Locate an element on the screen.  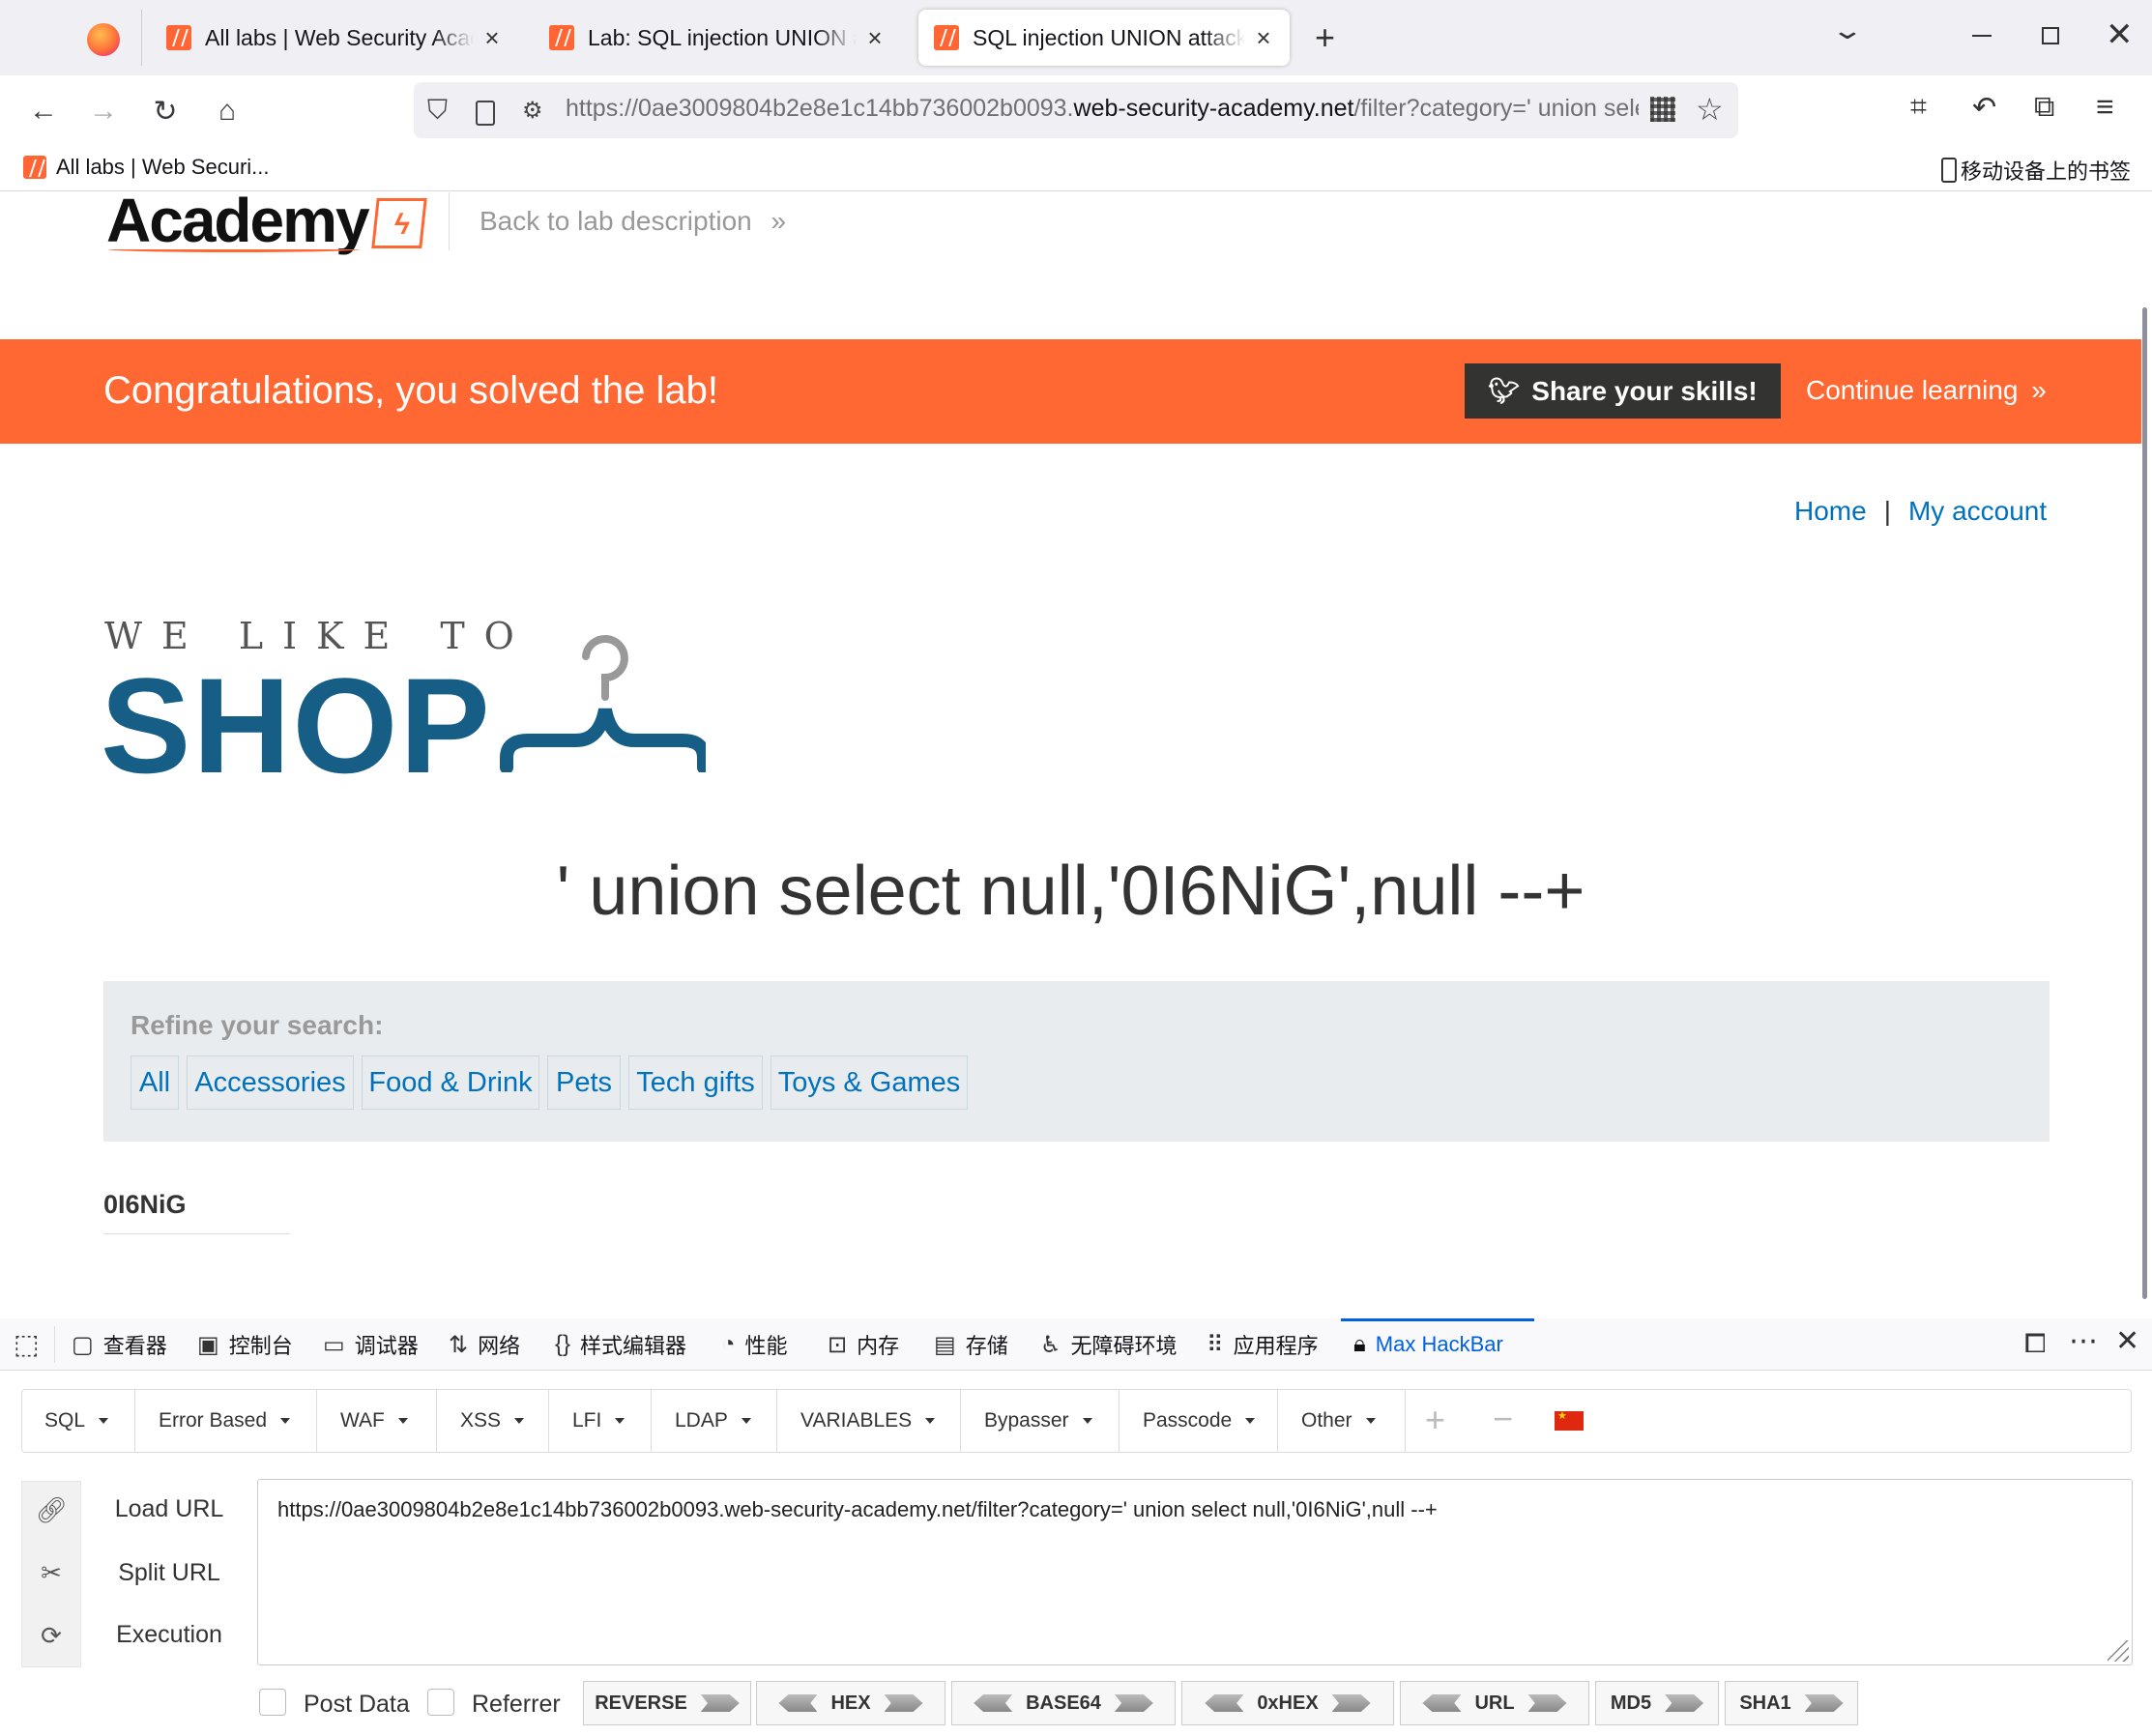
debugger-icon: ▭ is located at coordinates (334, 1344).